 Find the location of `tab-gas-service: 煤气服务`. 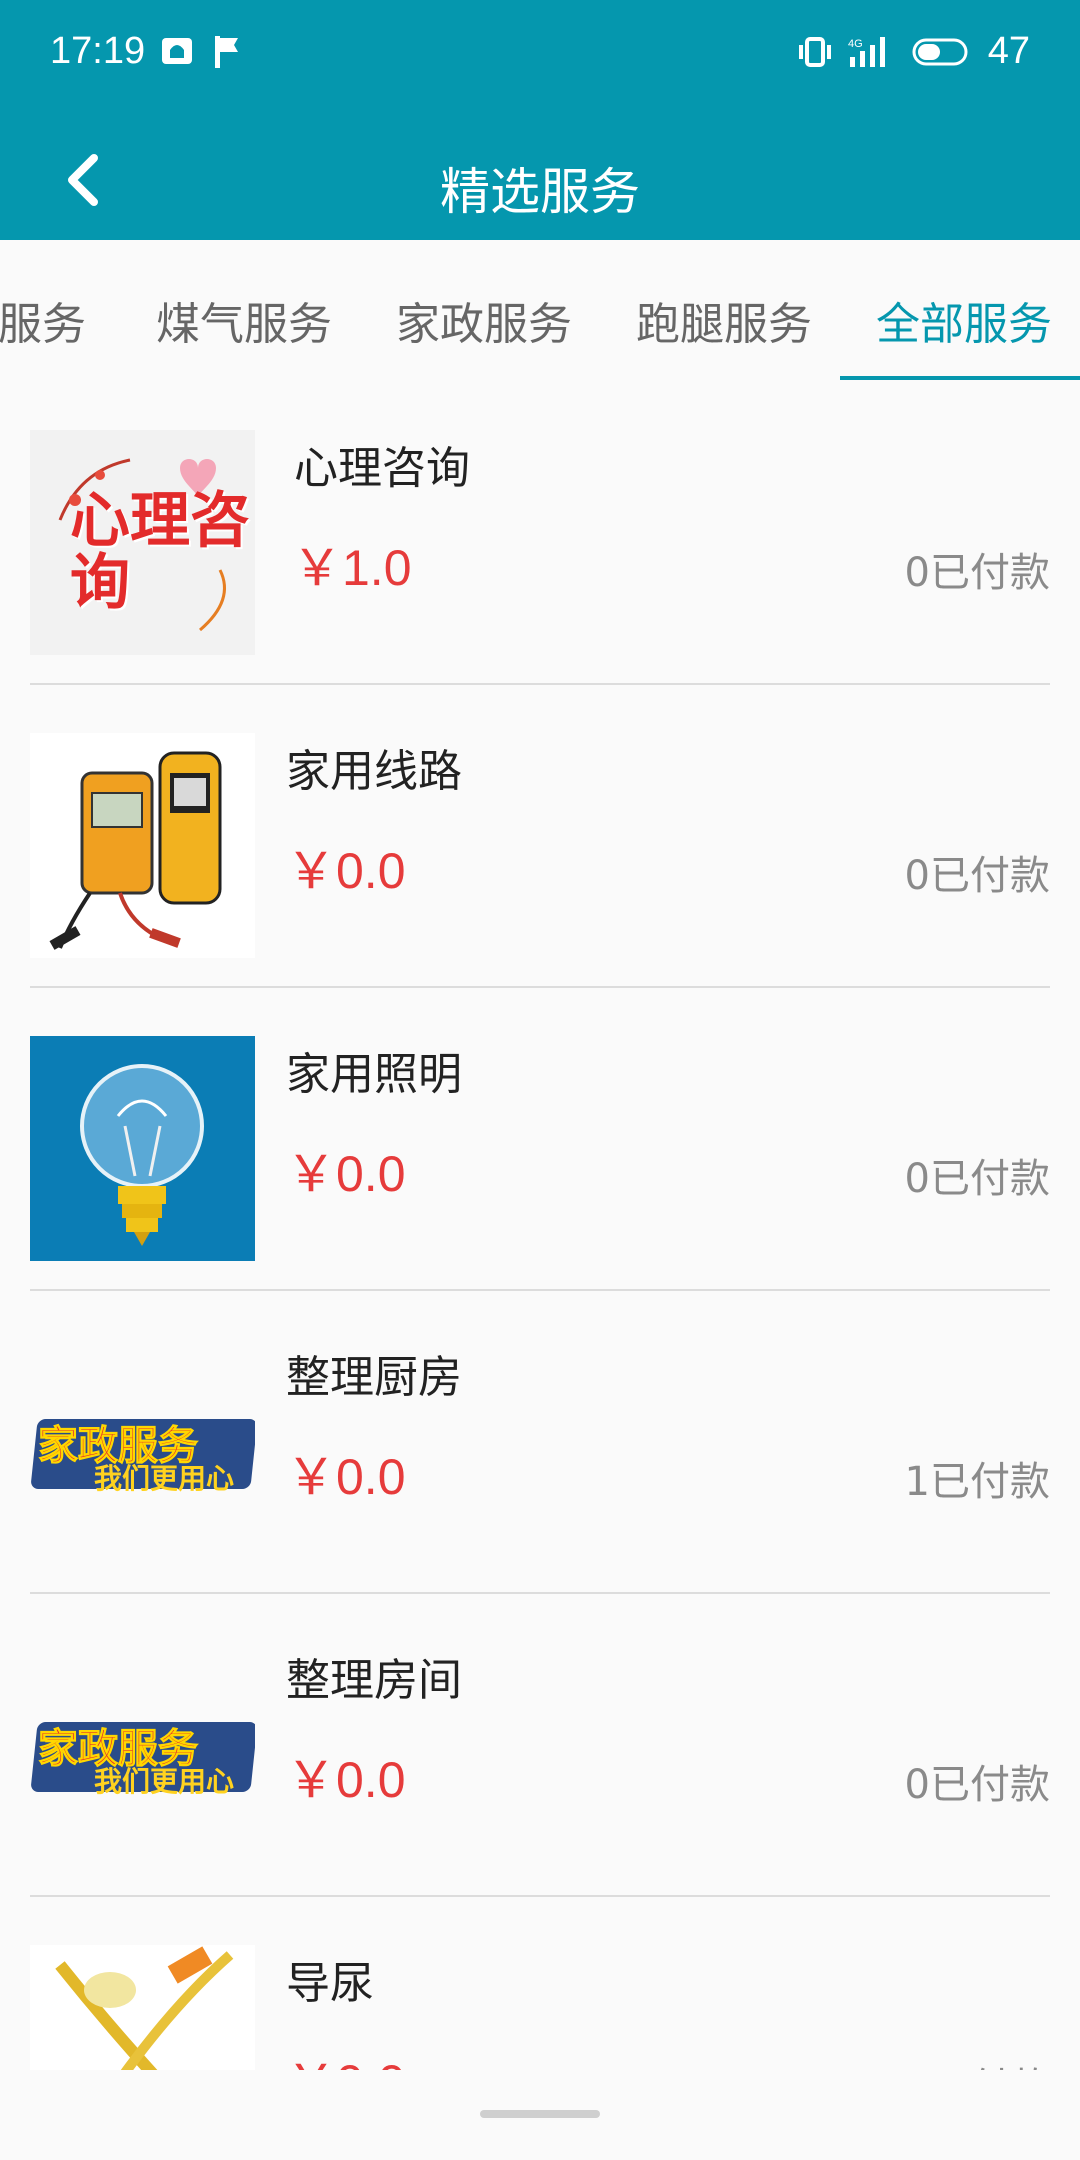

tab-gas-service: 煤气服务 is located at coordinates (244, 320).